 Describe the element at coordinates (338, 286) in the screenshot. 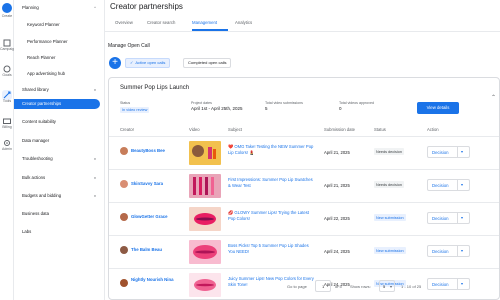

I see `total-pages-label: of 5` at that location.